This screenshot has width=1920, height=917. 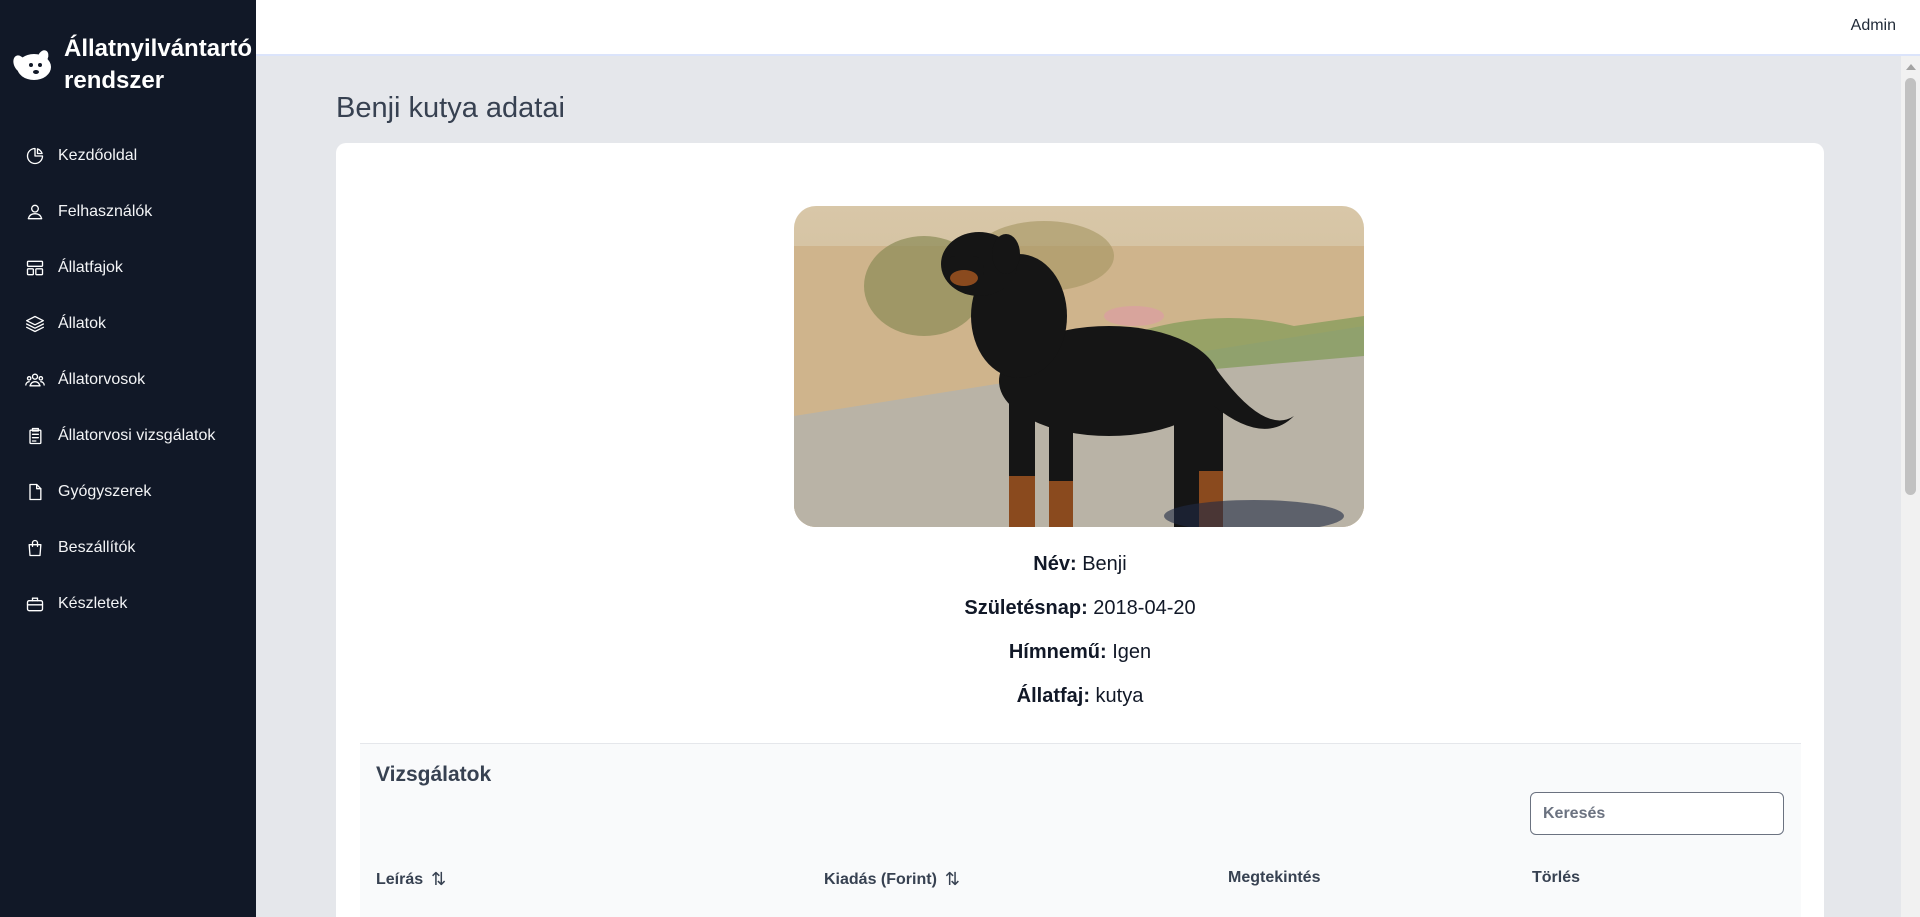 What do you see at coordinates (1088, 28) in the screenshot?
I see `topbar: Admin` at bounding box center [1088, 28].